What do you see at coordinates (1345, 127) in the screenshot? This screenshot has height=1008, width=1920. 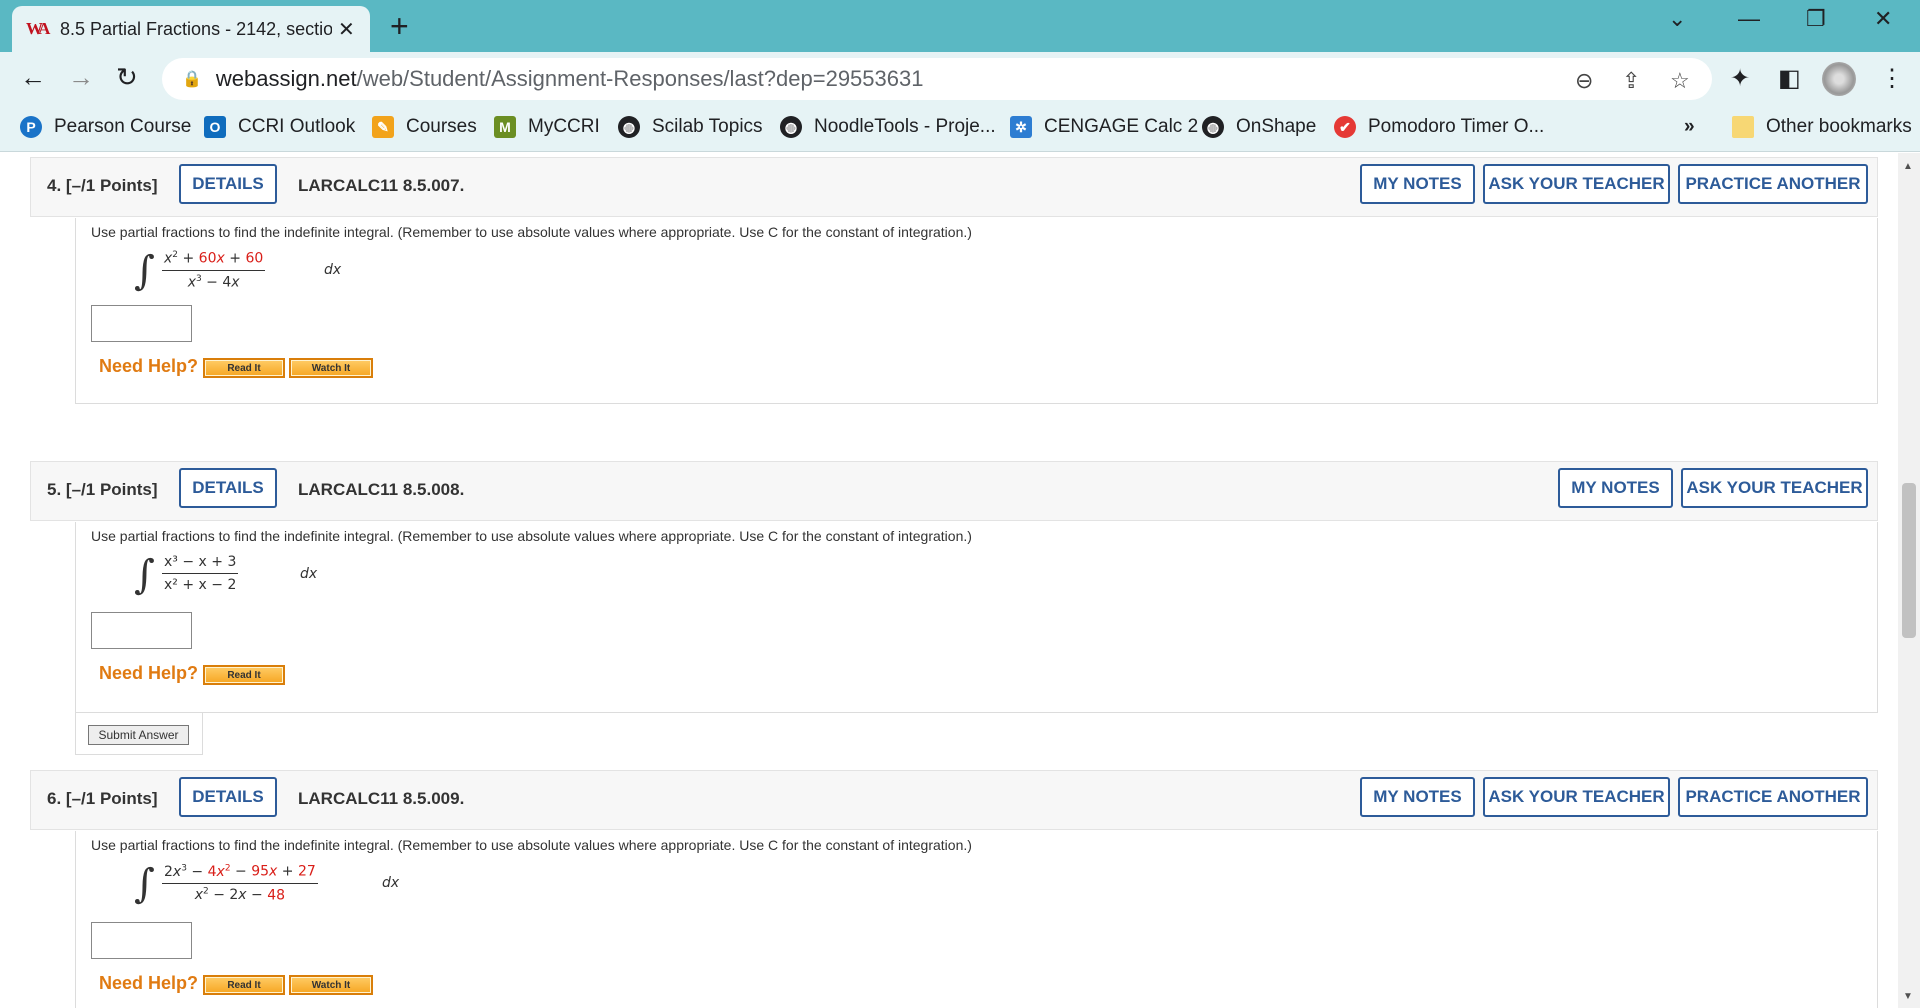 I see `pomodoro-check-icon: ✔` at bounding box center [1345, 127].